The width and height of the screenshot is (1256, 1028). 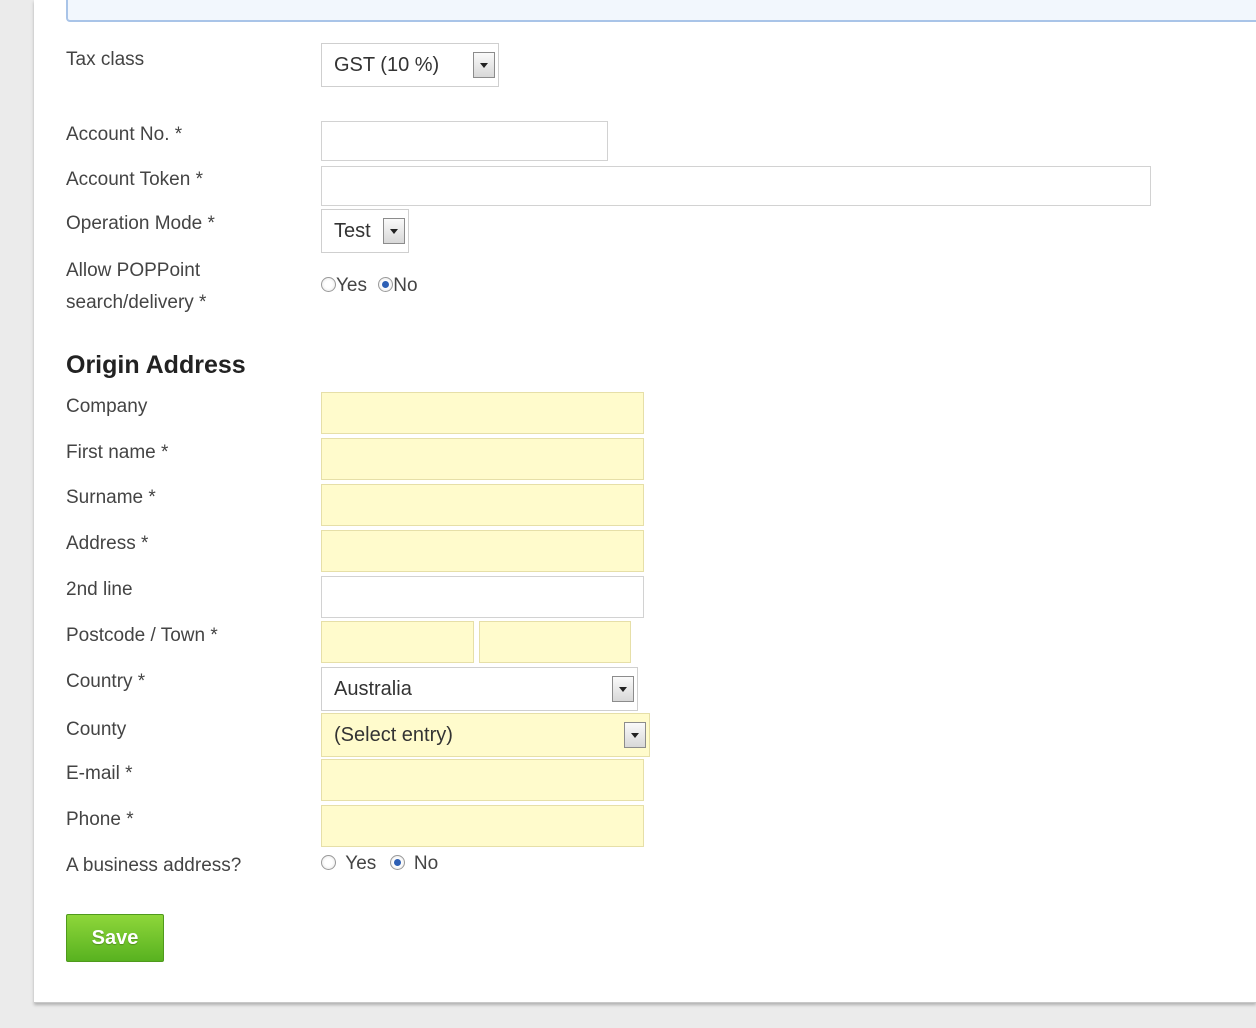 What do you see at coordinates (107, 543) in the screenshot?
I see `address-label: Address *` at bounding box center [107, 543].